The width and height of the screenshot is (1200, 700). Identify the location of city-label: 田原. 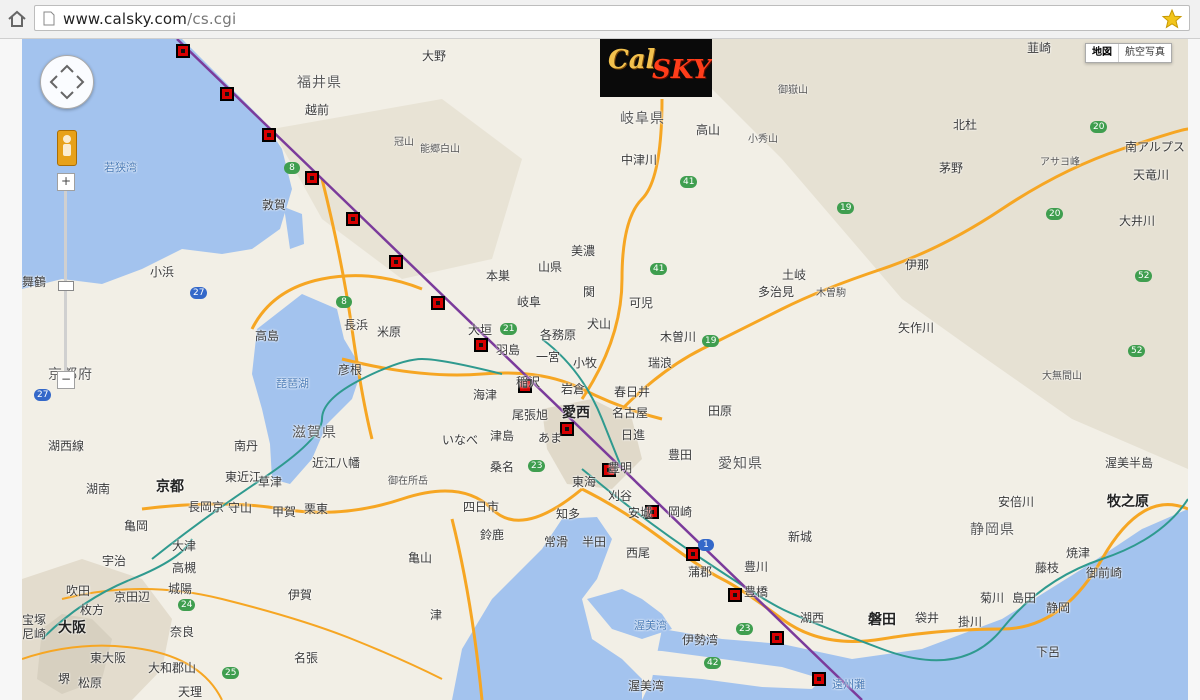
(720, 411).